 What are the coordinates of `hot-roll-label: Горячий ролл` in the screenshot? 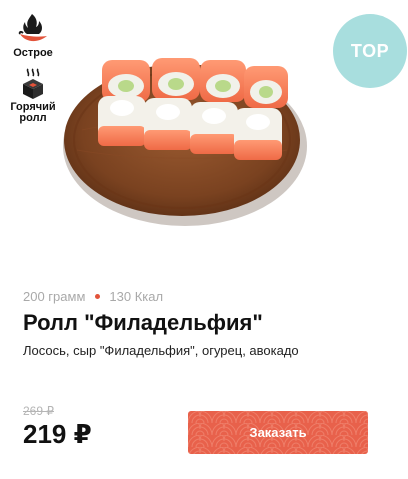 It's located at (33, 112).